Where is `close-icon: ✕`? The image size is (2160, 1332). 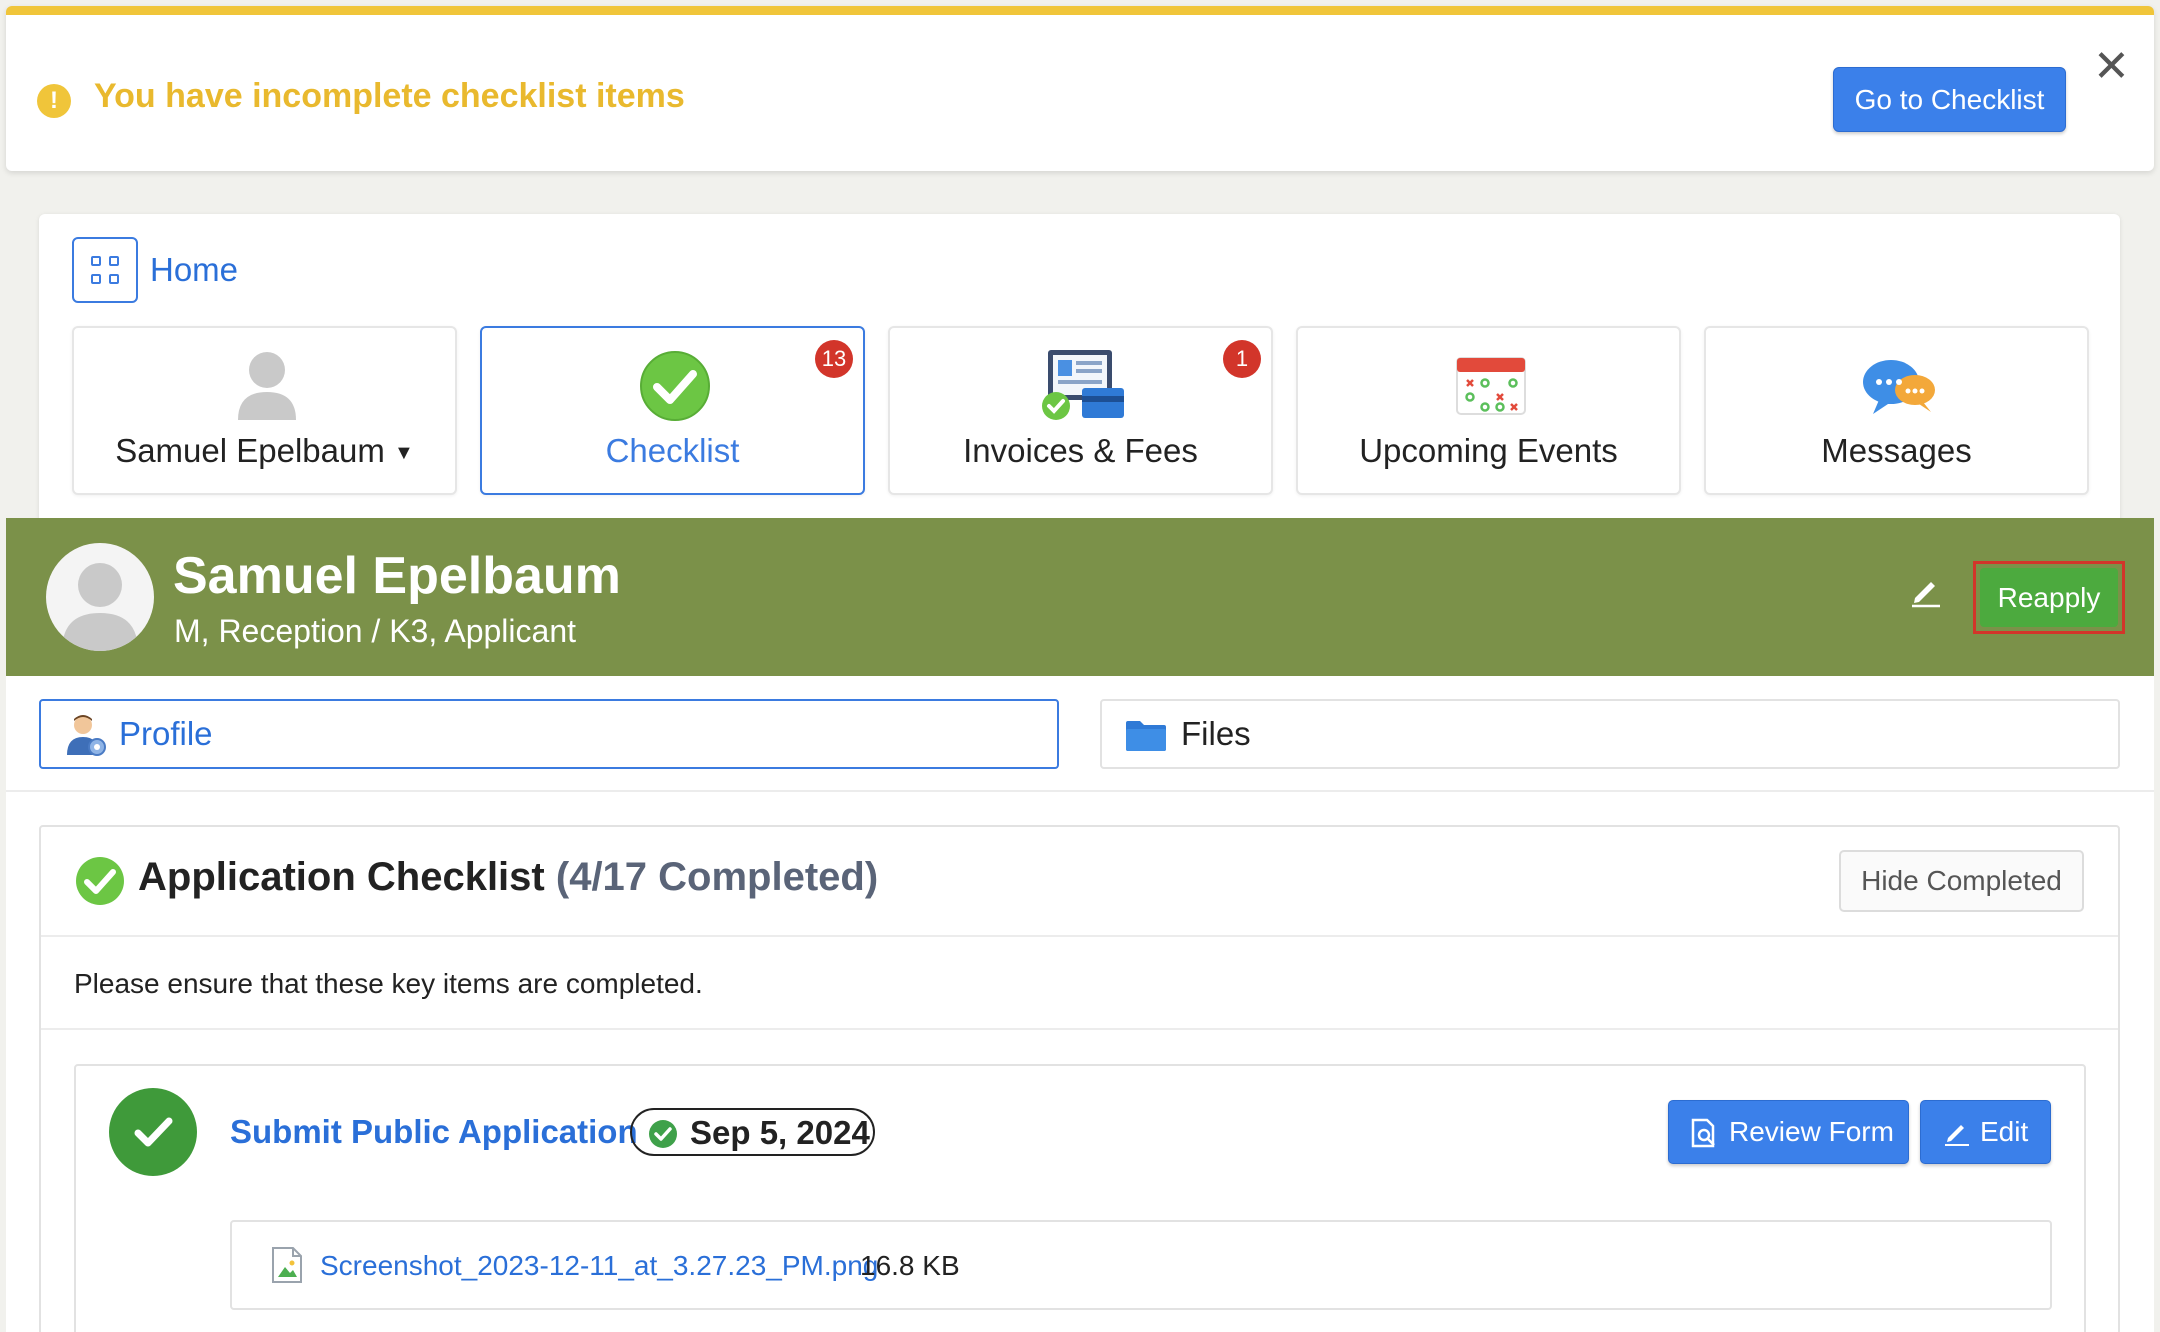
close-icon: ✕ is located at coordinates (2111, 67).